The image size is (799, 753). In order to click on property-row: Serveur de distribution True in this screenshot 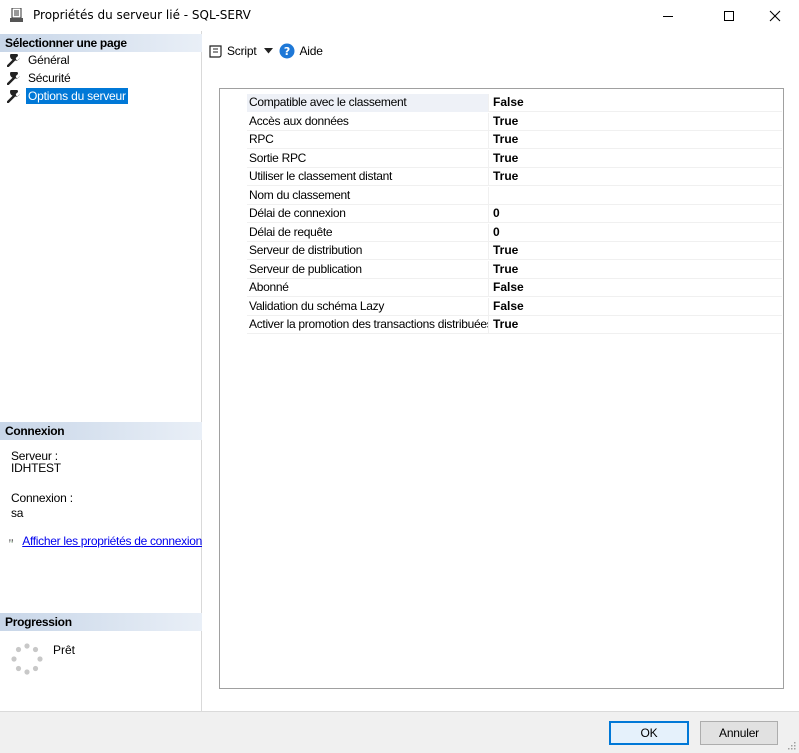, I will do `click(514, 251)`.